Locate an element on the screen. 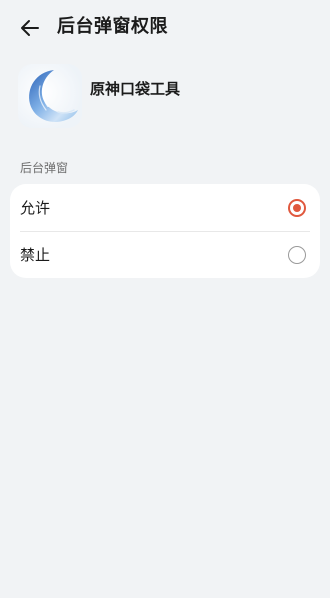 The image size is (330, 598). page-title: 后台弹窗权限 is located at coordinates (112, 26).